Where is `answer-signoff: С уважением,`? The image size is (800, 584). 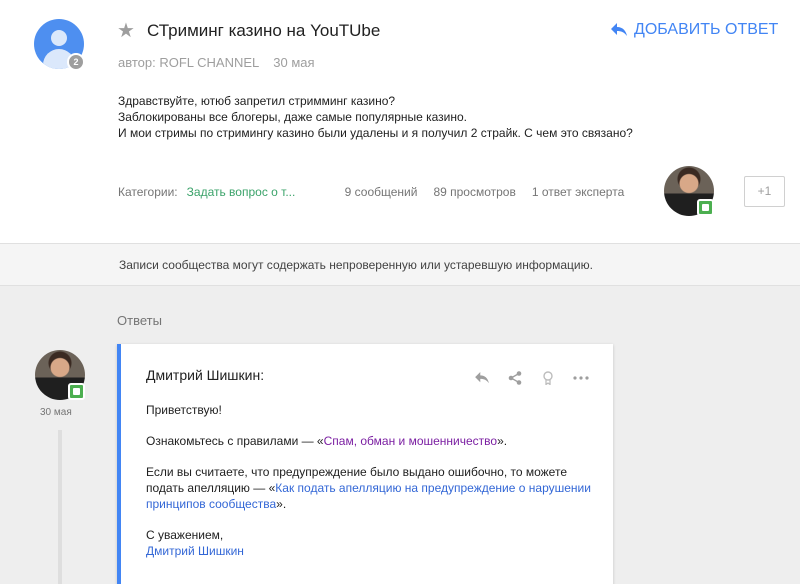 answer-signoff: С уважением, is located at coordinates (185, 535).